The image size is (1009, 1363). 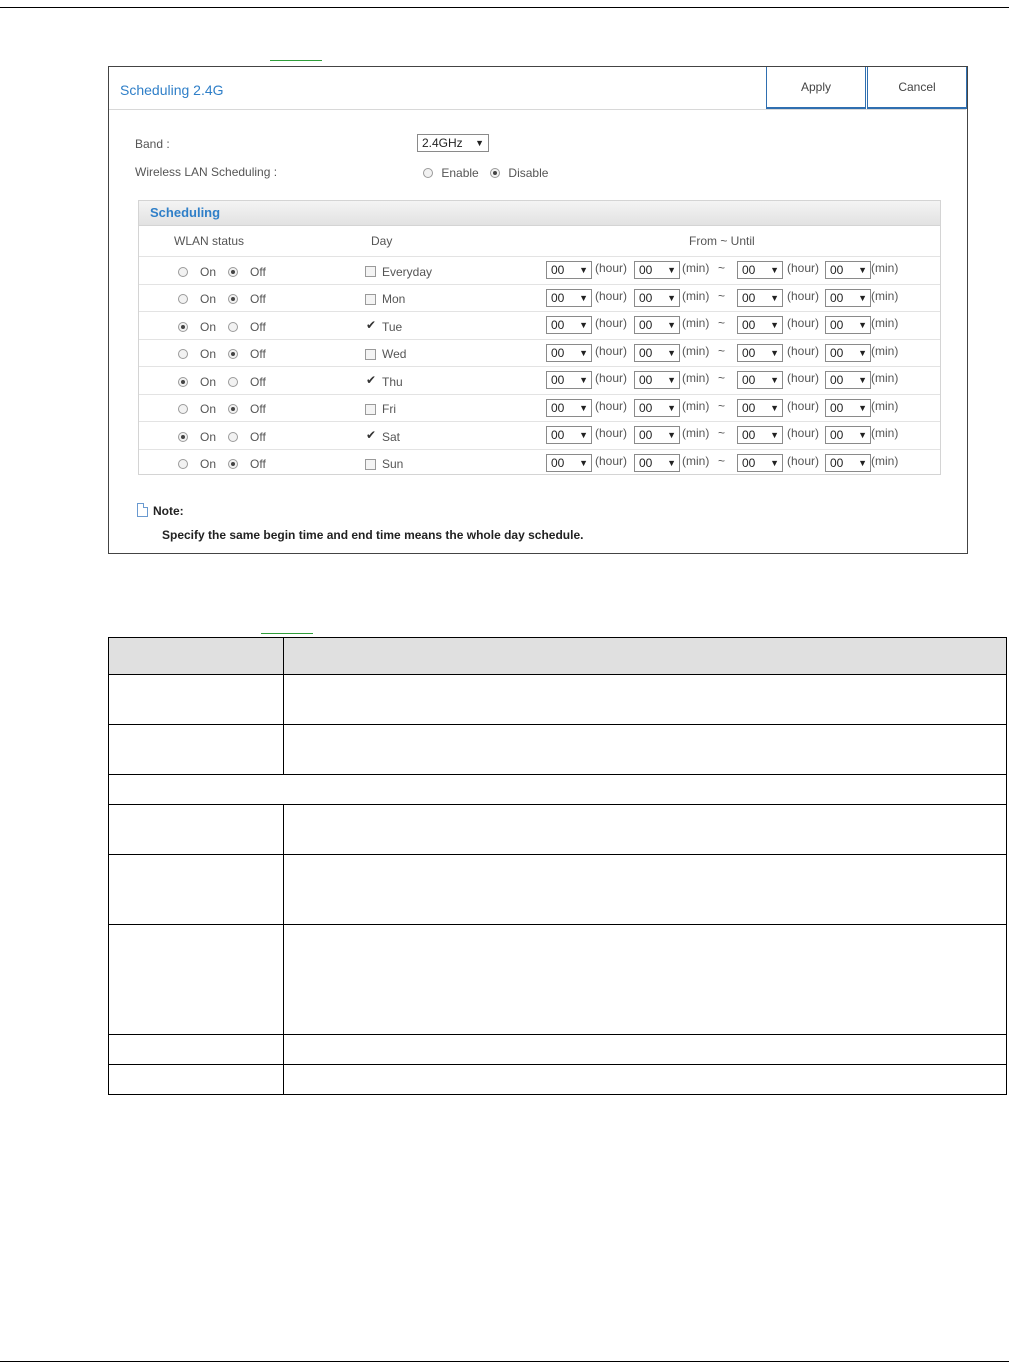 What do you see at coordinates (407, 271) in the screenshot?
I see `day-label: Everyday` at bounding box center [407, 271].